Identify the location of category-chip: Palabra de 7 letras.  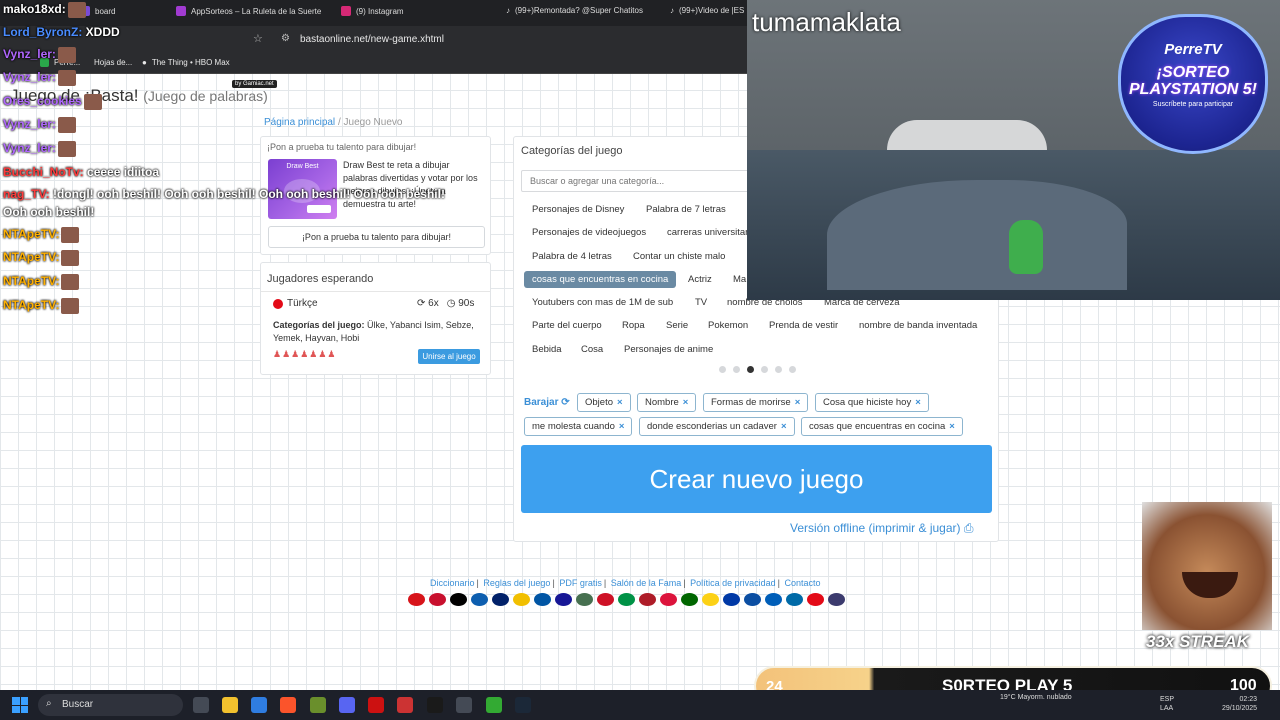
(686, 209).